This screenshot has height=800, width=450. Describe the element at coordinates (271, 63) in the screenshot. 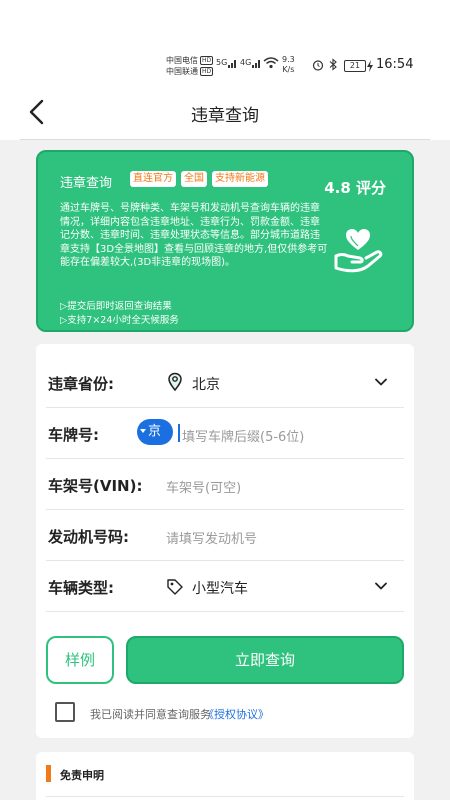

I see `wifi-icon` at that location.